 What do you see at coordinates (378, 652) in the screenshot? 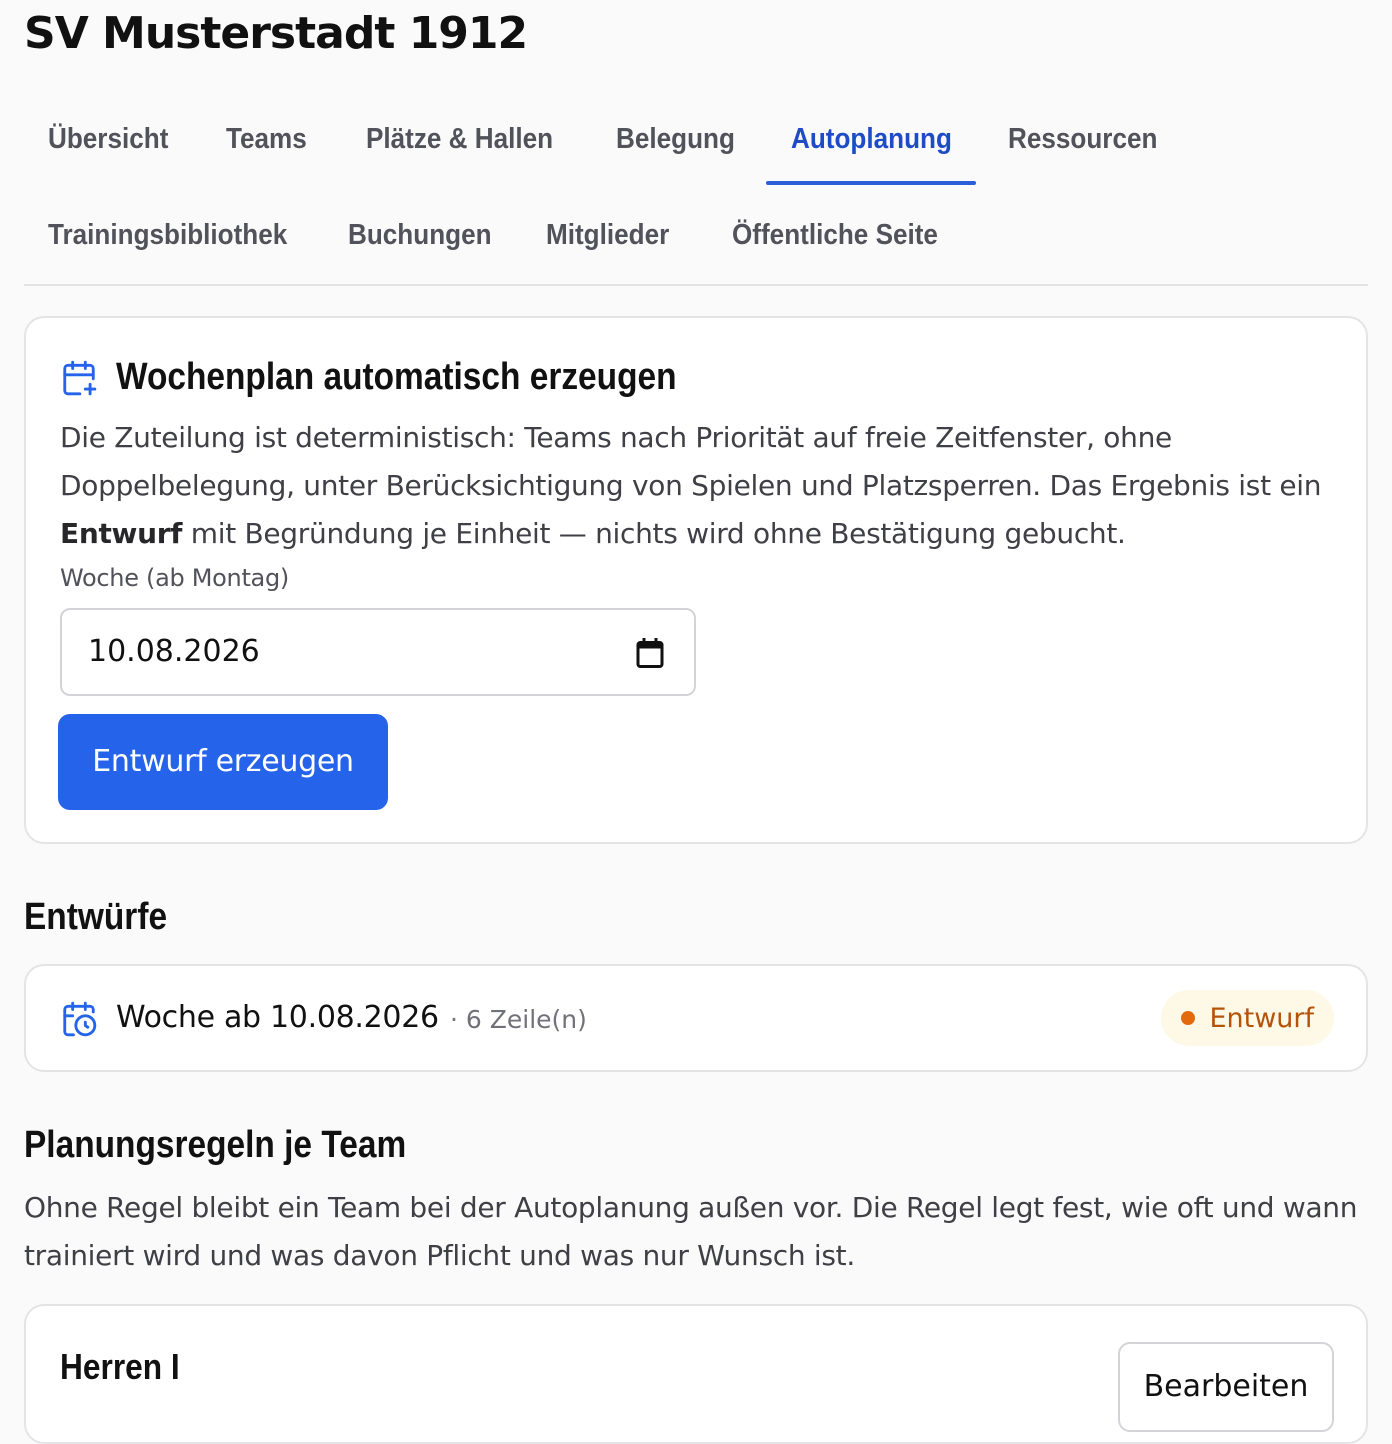
I see `week-date-input: 10.08.2026` at bounding box center [378, 652].